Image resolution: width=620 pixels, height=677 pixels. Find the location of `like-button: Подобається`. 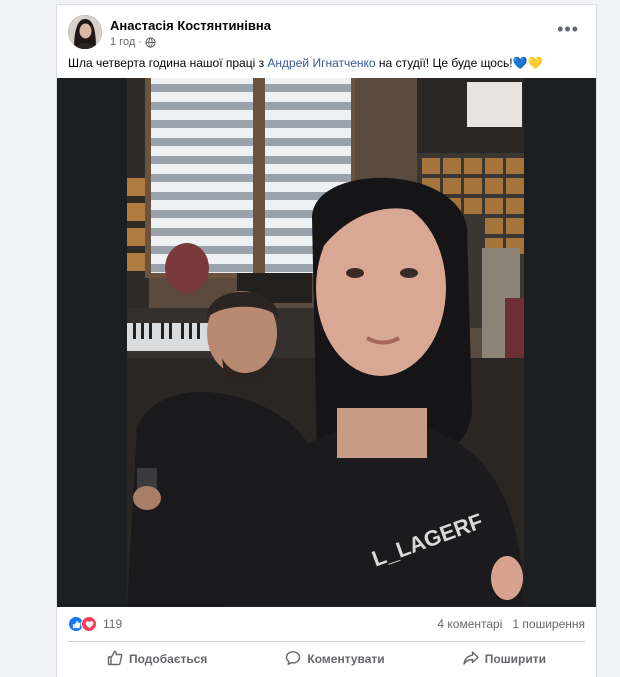

like-button: Подобається is located at coordinates (157, 659).